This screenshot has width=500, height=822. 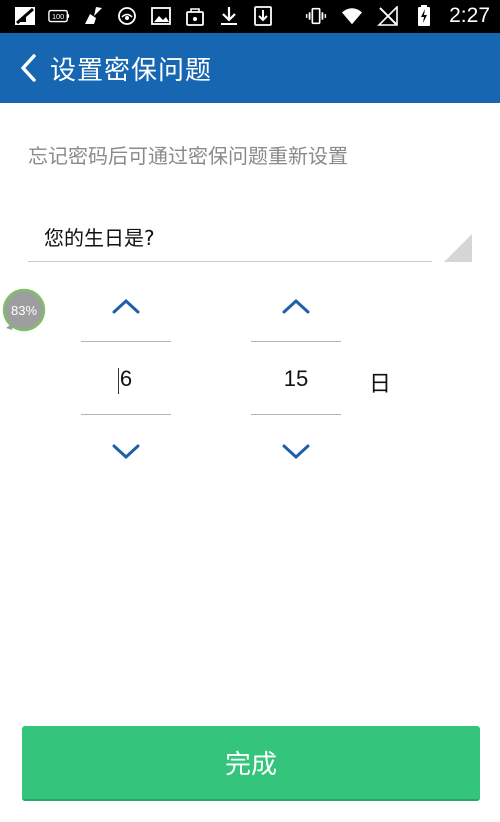 What do you see at coordinates (99, 238) in the screenshot?
I see `security-question-value: 您的生日是?` at bounding box center [99, 238].